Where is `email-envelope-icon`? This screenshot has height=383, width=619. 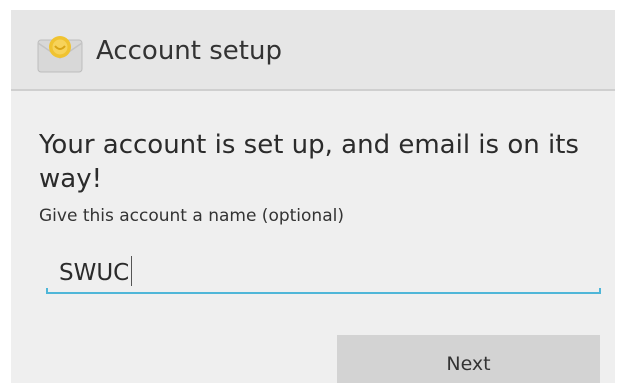
email-envelope-icon is located at coordinates (61, 54).